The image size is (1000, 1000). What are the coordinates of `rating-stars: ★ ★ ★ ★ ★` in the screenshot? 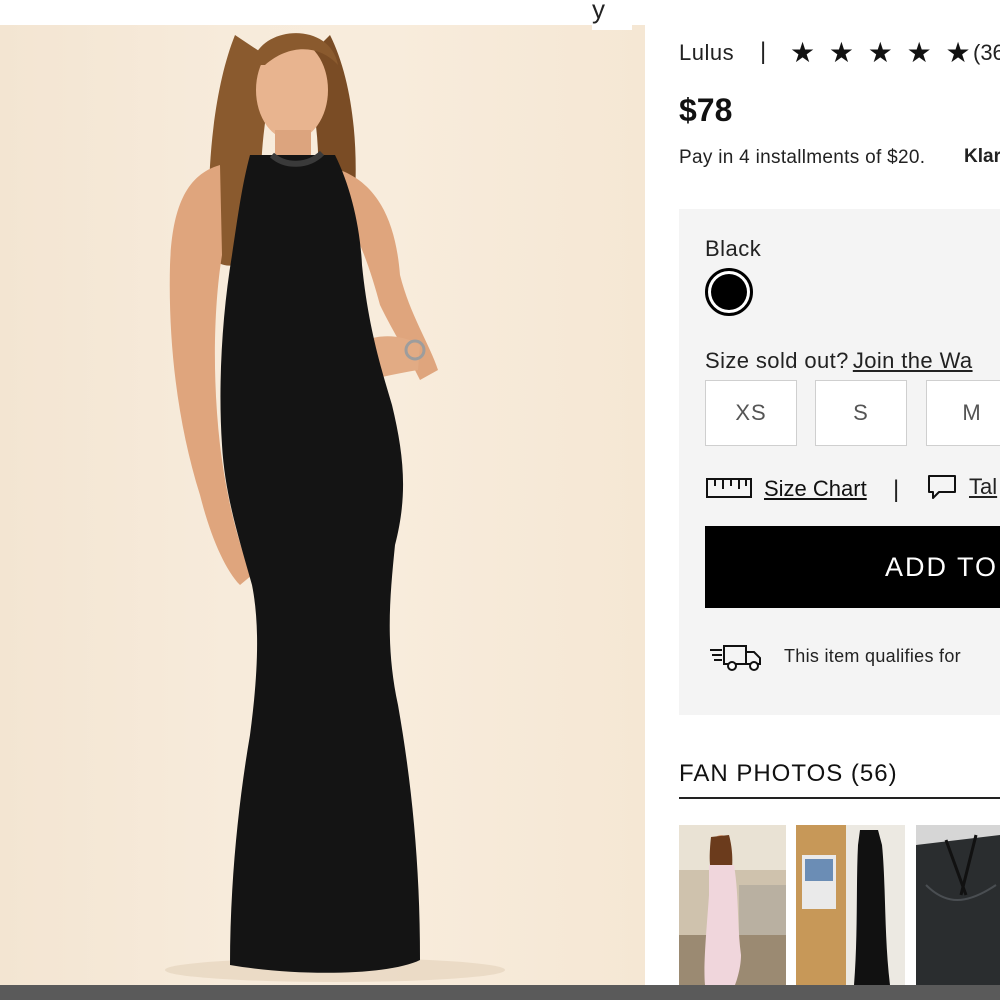 It's located at (882, 52).